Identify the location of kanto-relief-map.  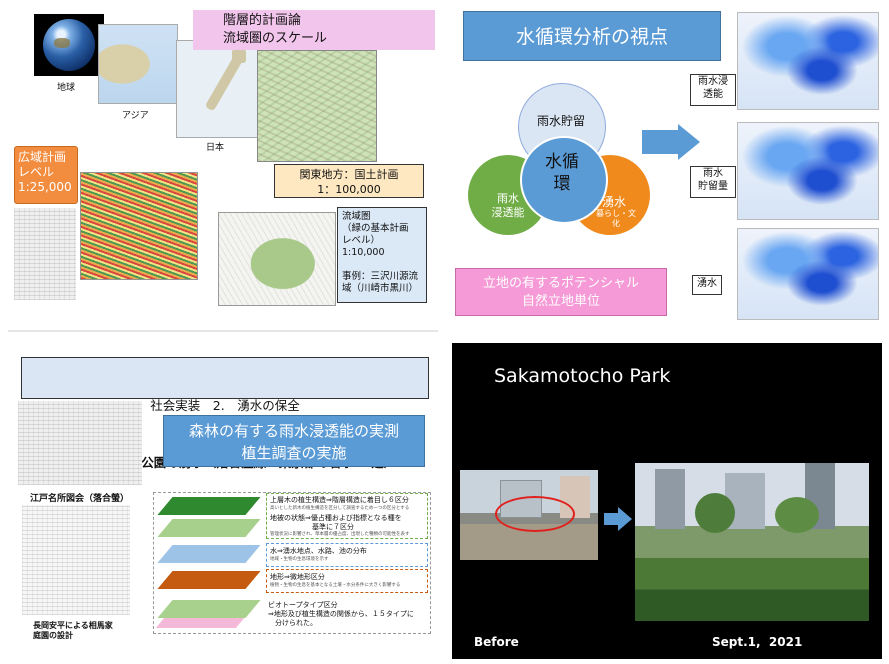
(317, 106).